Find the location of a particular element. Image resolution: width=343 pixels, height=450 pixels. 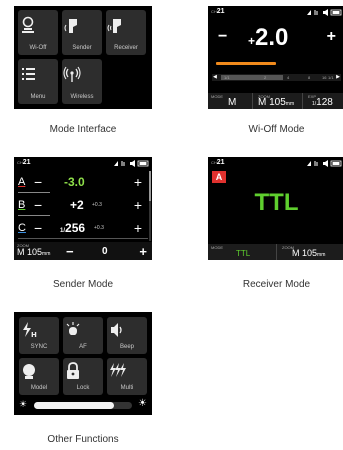

group-c-minus-button: − is located at coordinates (38, 228).